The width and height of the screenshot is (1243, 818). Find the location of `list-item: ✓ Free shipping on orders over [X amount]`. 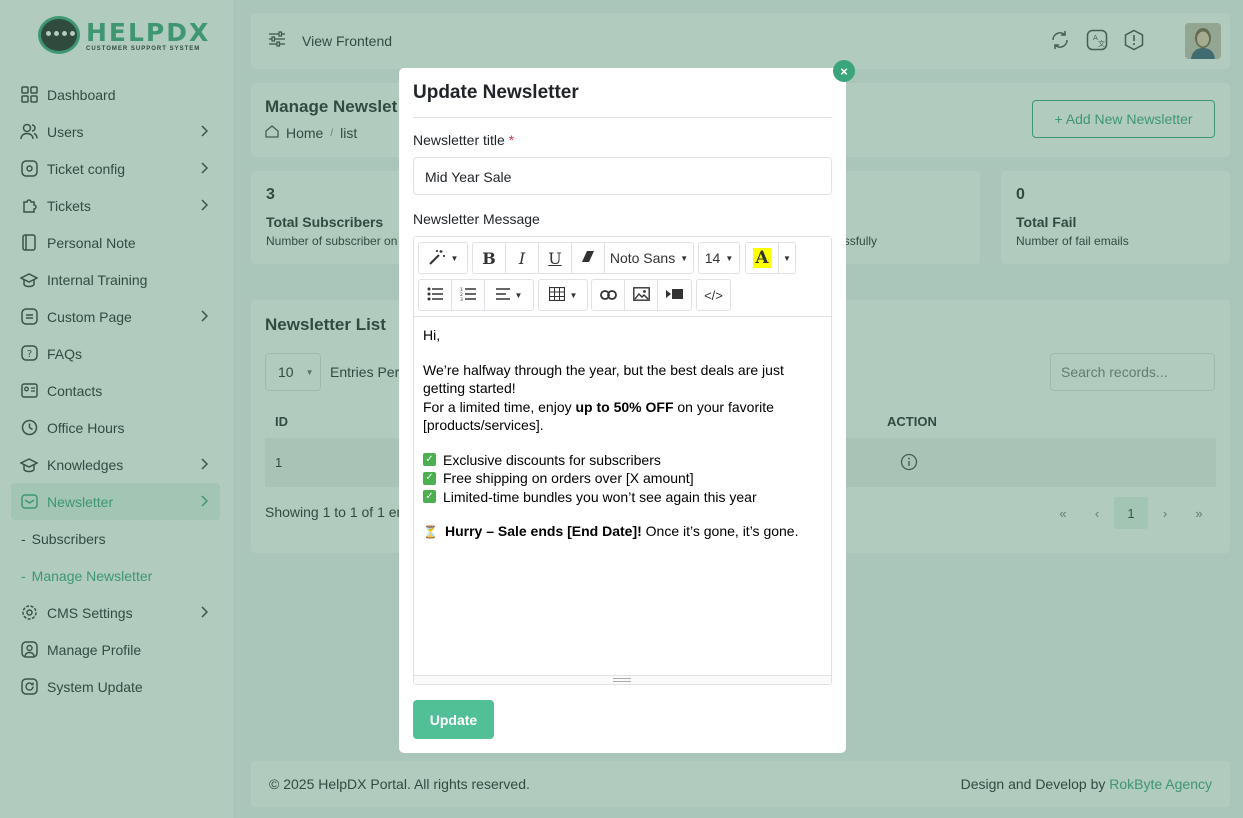

list-item: ✓ Free shipping on orders over [X amount] is located at coordinates (623, 478).